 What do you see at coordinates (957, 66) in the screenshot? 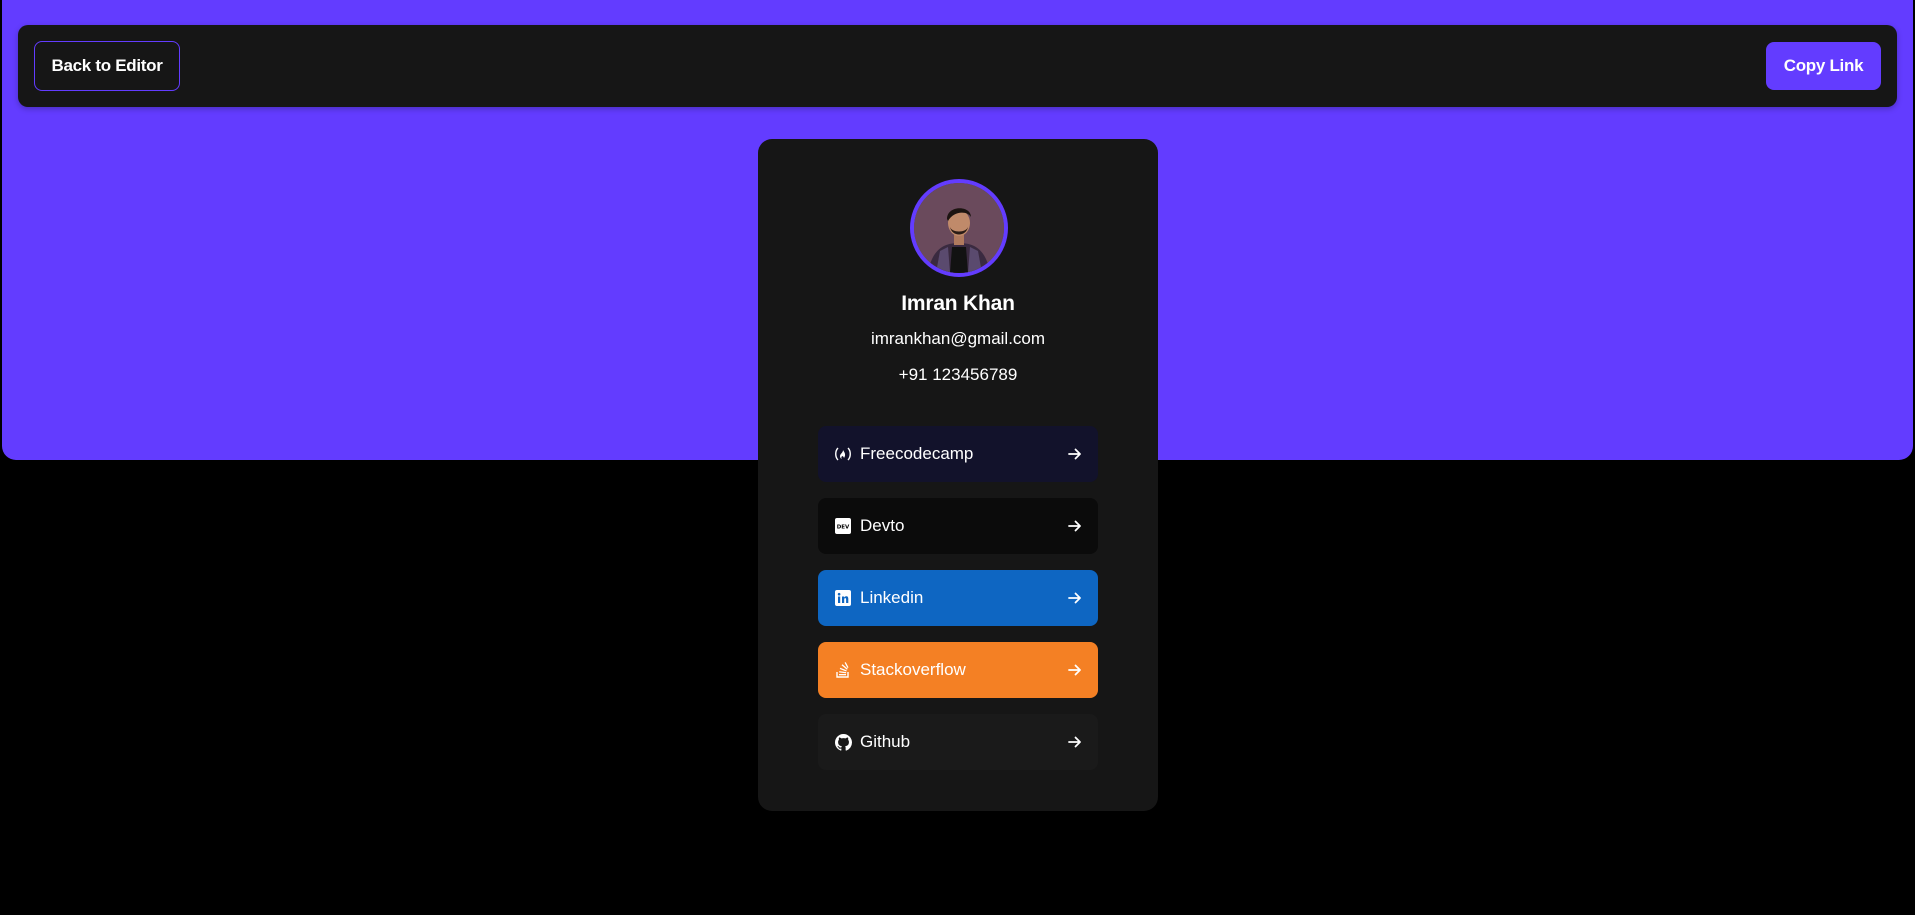
I see `preview-header: Back to Editor Copy Link` at bounding box center [957, 66].